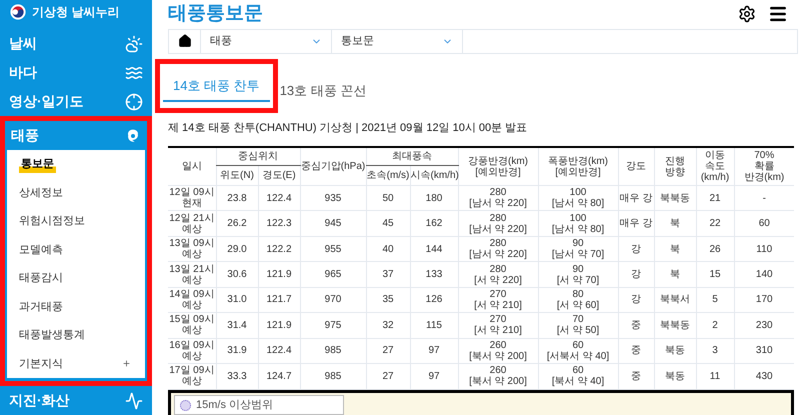 The height and width of the screenshot is (415, 800). Describe the element at coordinates (279, 176) in the screenshot. I see `column-header: 경도(E)` at that location.